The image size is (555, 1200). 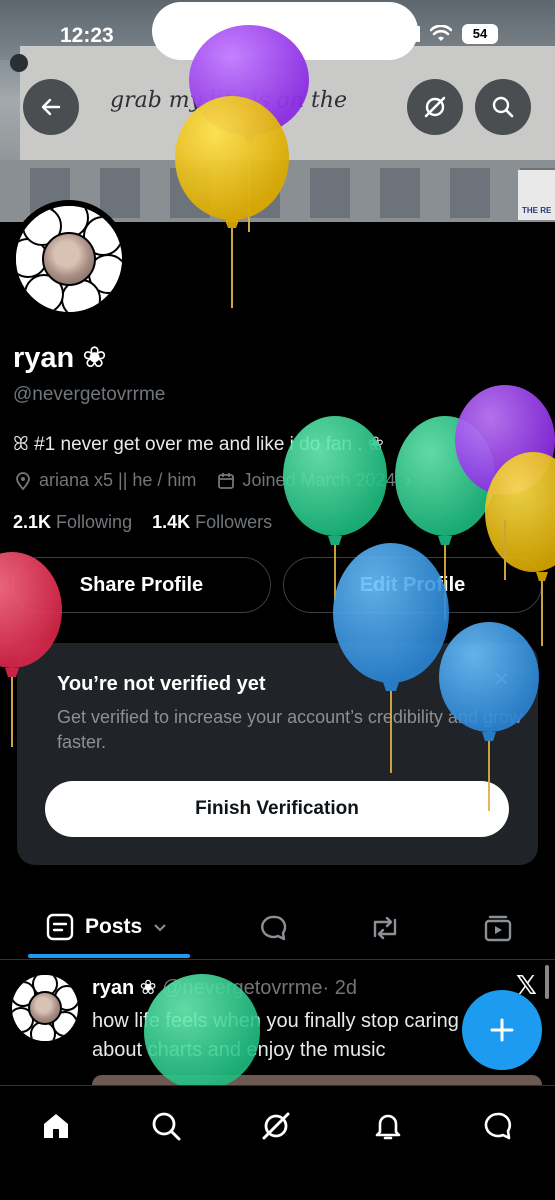 I want to click on spotify-icon, so click(x=19, y=63).